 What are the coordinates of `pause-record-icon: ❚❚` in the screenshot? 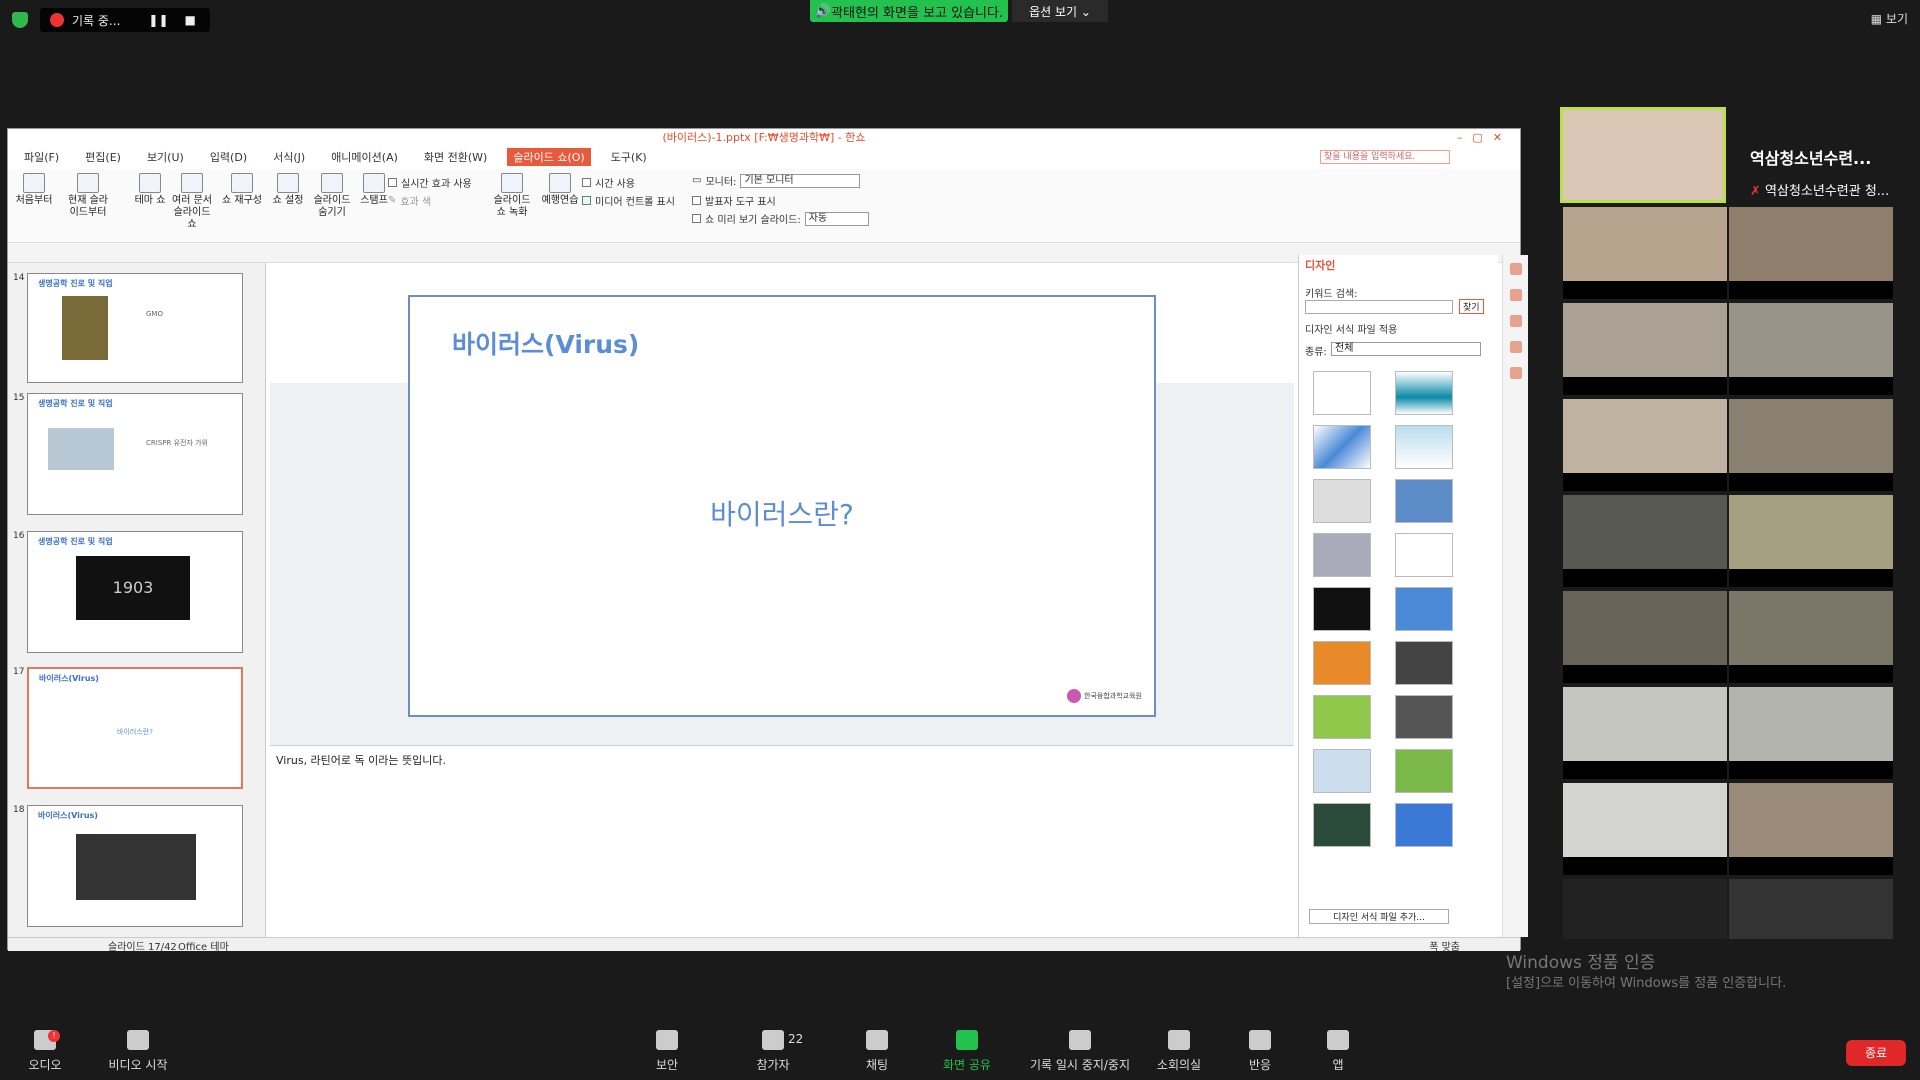 It's located at (158, 20).